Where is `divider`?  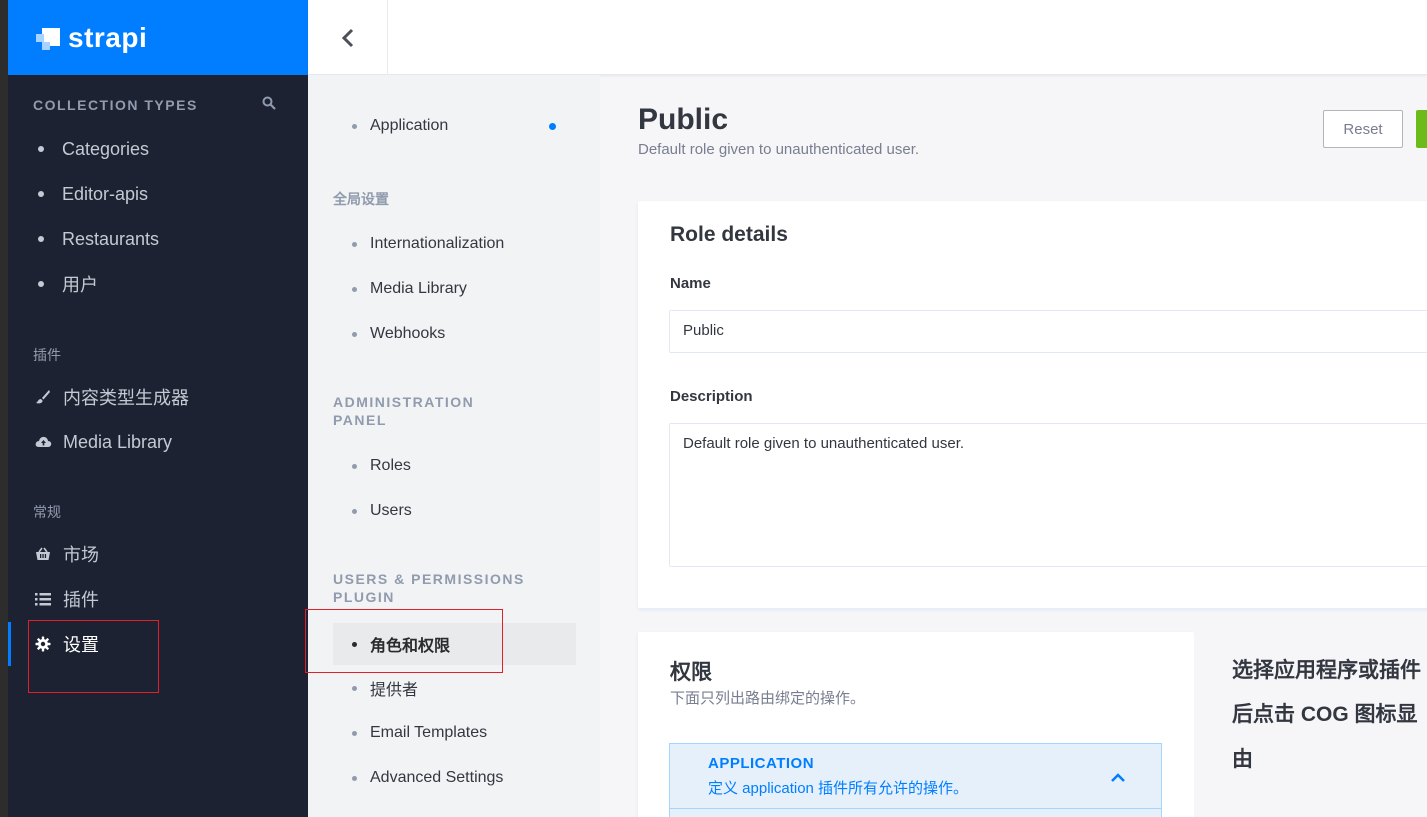
divider is located at coordinates (915, 808).